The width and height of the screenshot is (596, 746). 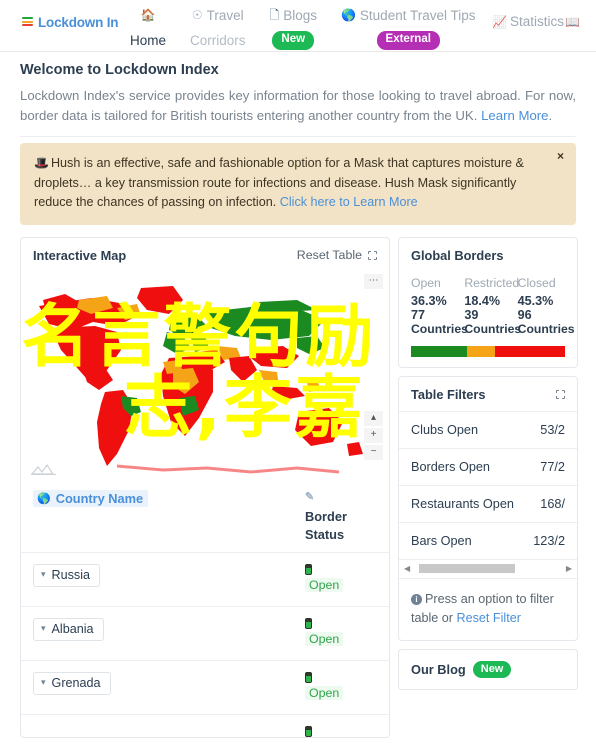 What do you see at coordinates (329, 255) in the screenshot?
I see `reset-table-button: Reset Table` at bounding box center [329, 255].